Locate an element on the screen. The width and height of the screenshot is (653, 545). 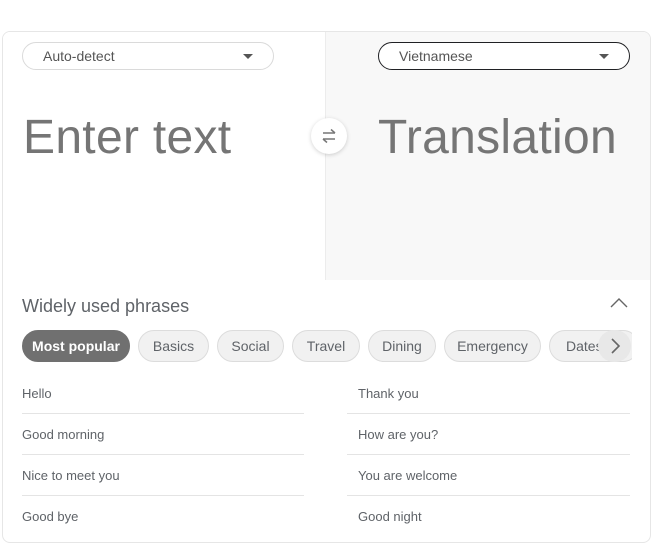
tab-emergency: Emergency is located at coordinates (492, 346).